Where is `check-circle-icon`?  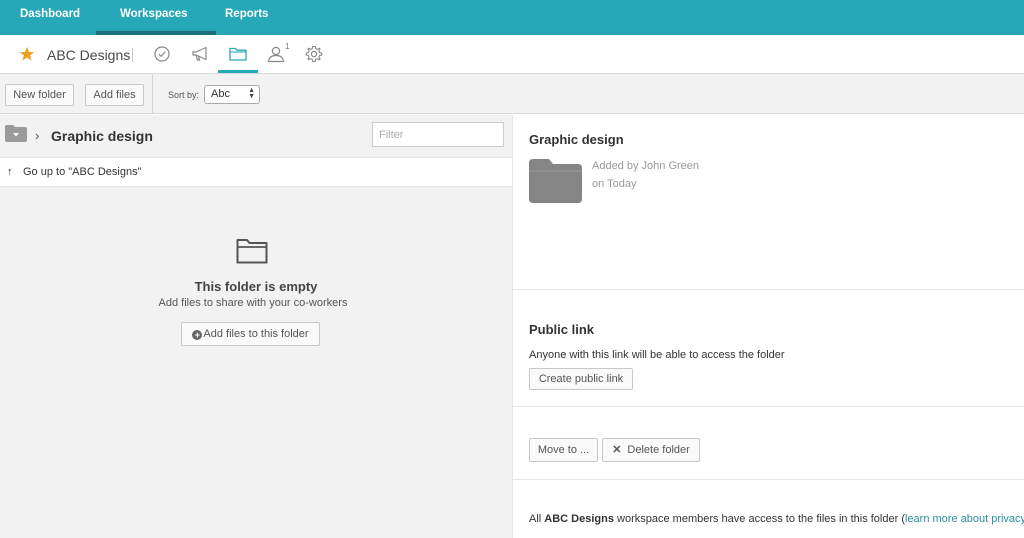
check-circle-icon is located at coordinates (162, 54).